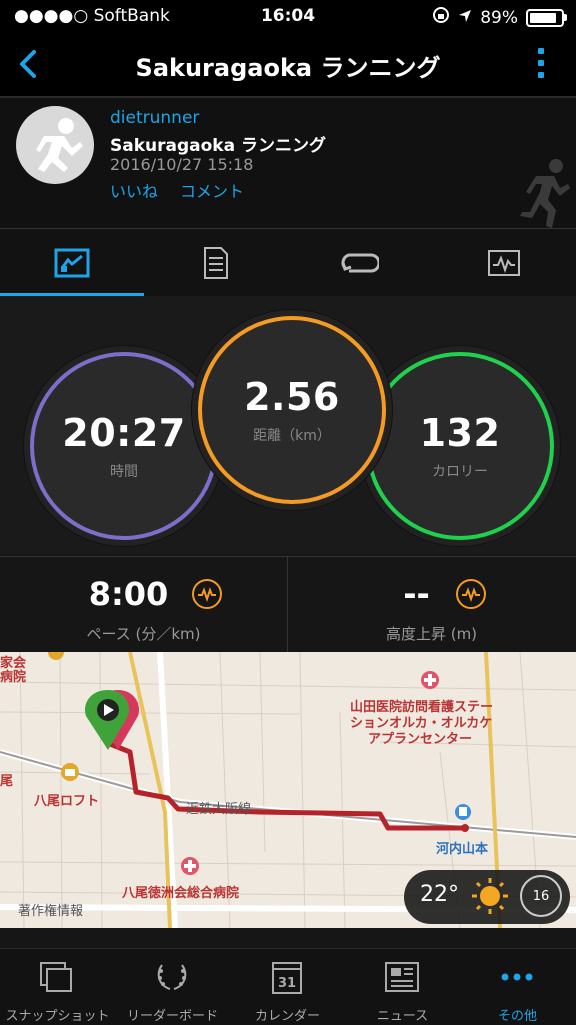 Image resolution: width=576 pixels, height=1025 pixels. I want to click on time-value: 20:27, so click(124, 433).